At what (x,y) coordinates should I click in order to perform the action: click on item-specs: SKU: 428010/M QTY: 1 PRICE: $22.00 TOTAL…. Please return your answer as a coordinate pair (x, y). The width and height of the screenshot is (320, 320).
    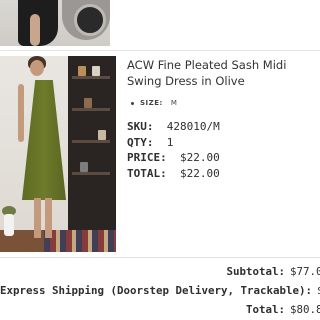
    Looking at the image, I should click on (173, 150).